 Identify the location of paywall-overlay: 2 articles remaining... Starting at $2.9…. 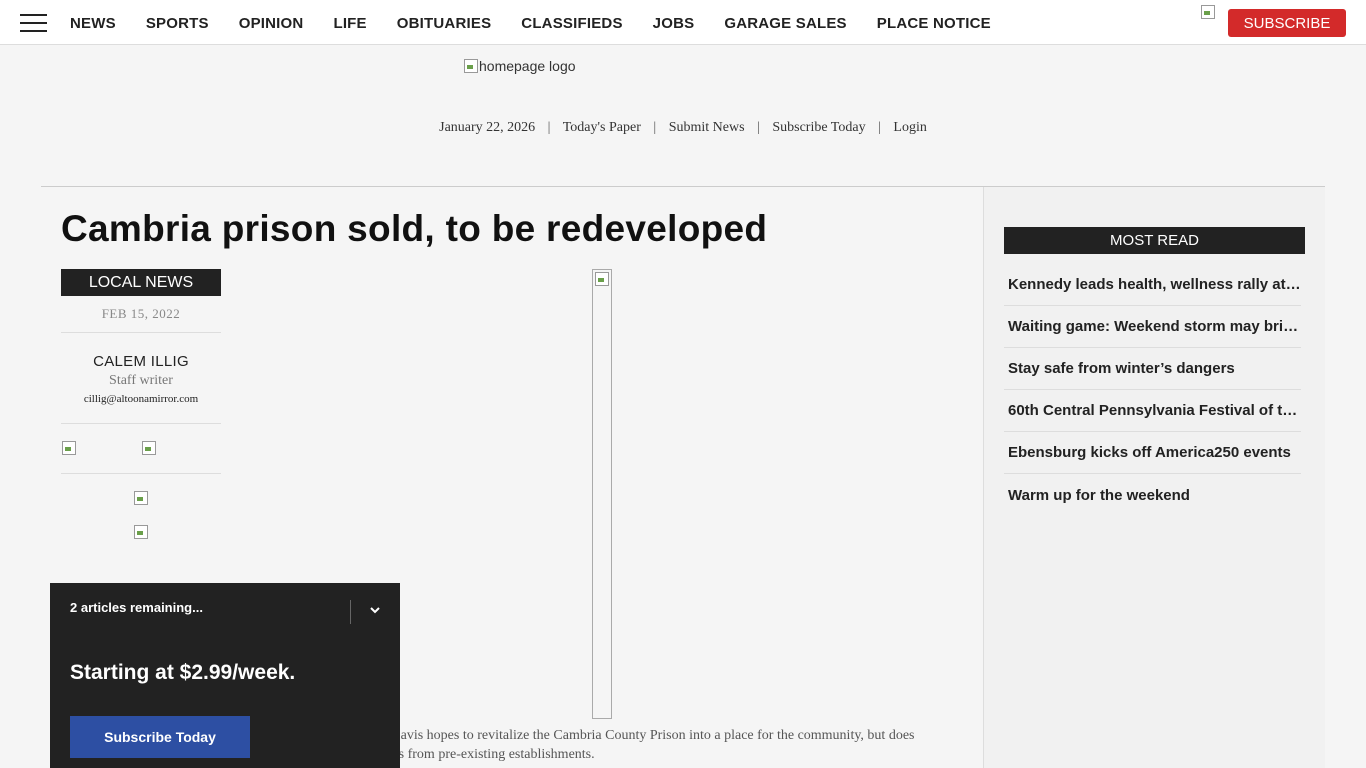
(225, 675).